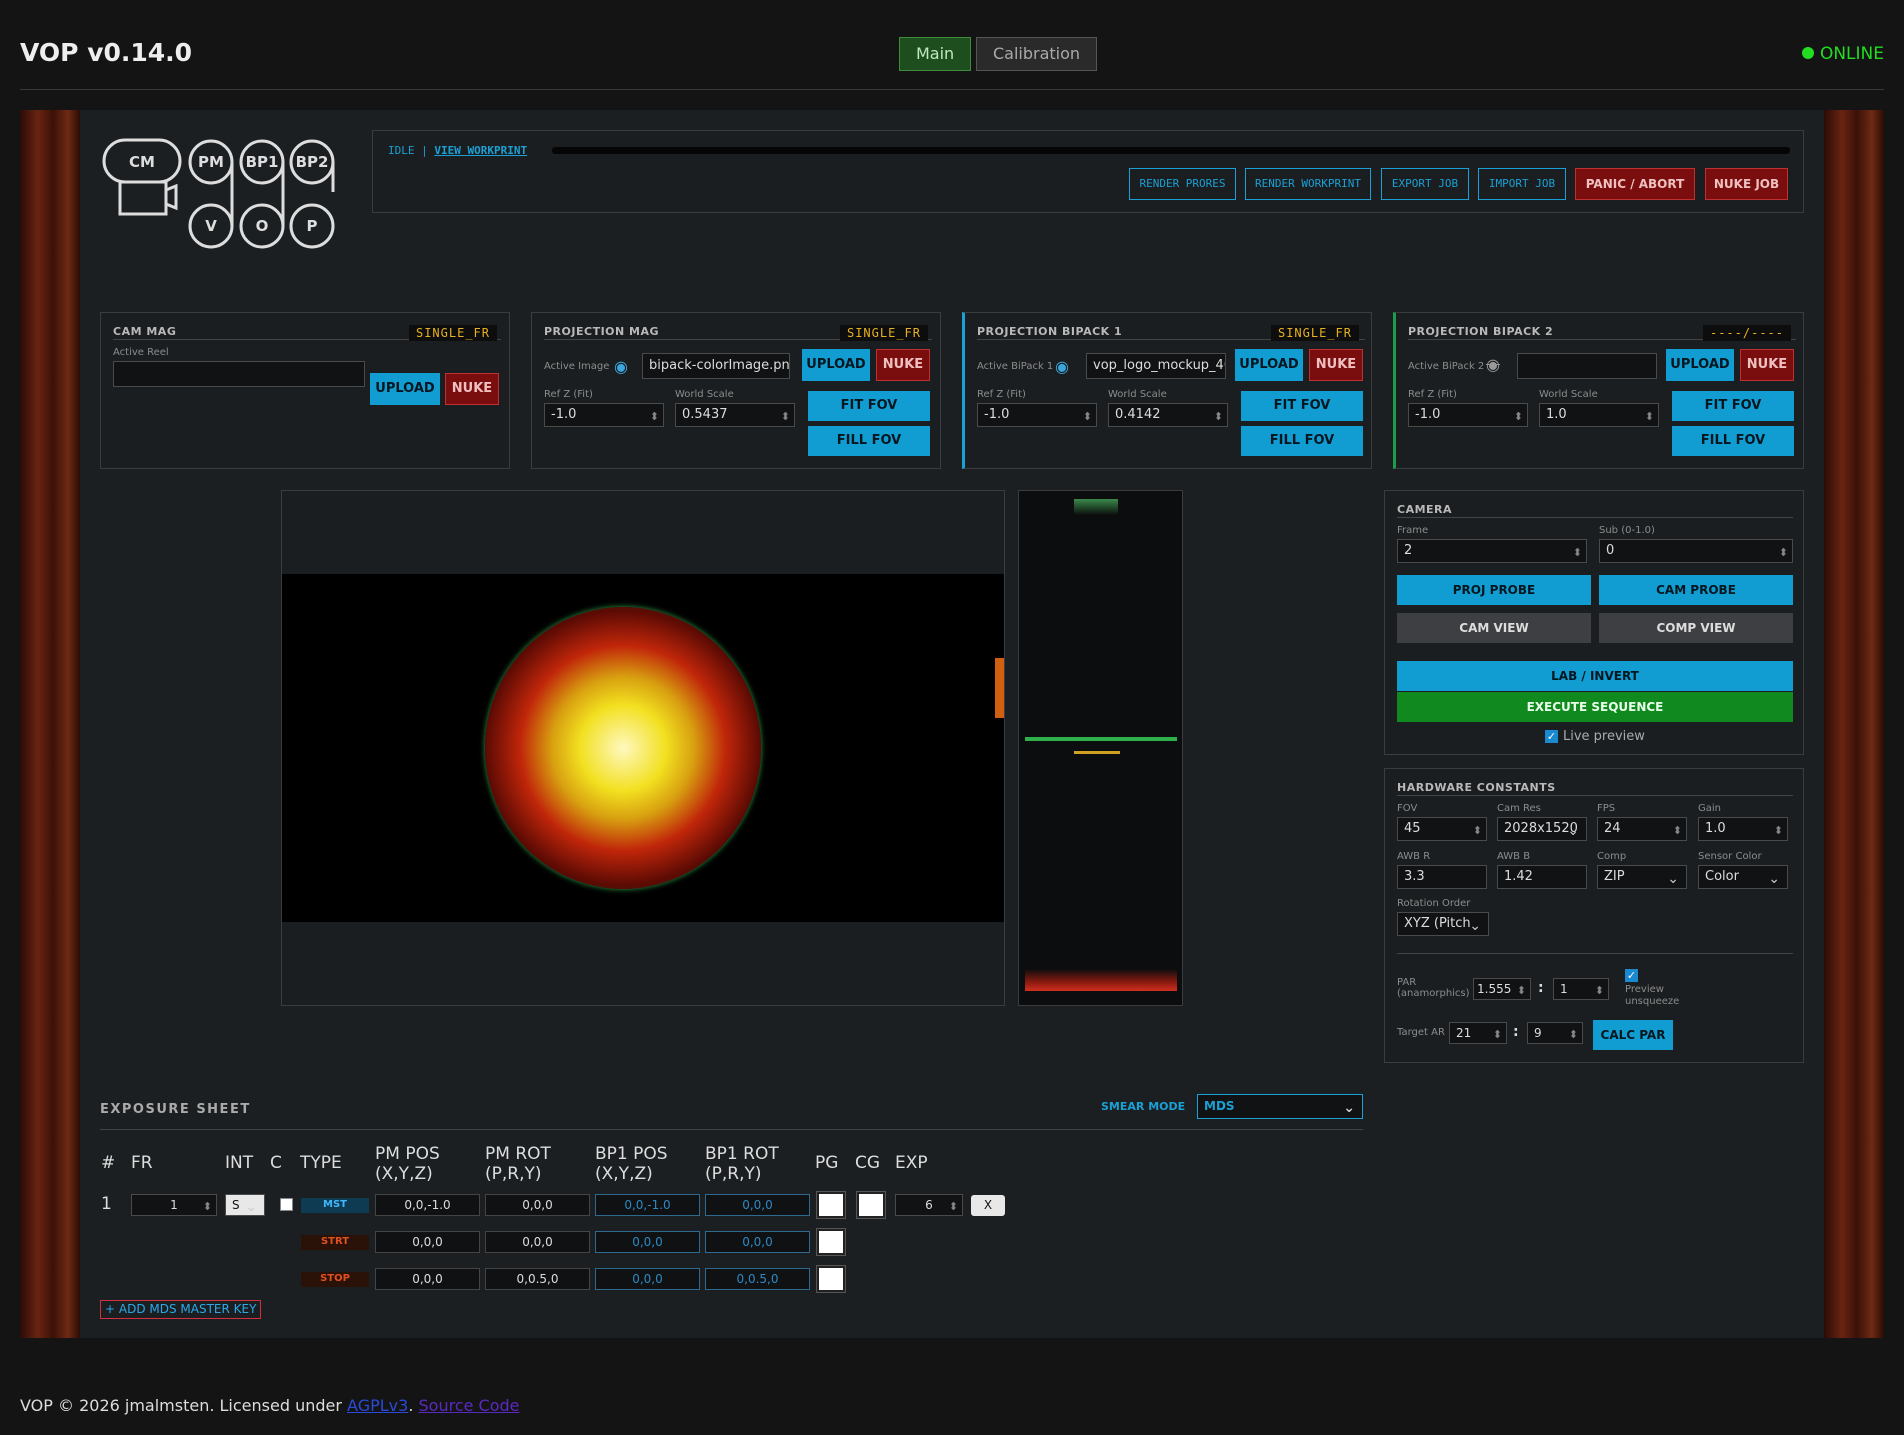  What do you see at coordinates (1743, 829) in the screenshot?
I see `gain-input: 1.0` at bounding box center [1743, 829].